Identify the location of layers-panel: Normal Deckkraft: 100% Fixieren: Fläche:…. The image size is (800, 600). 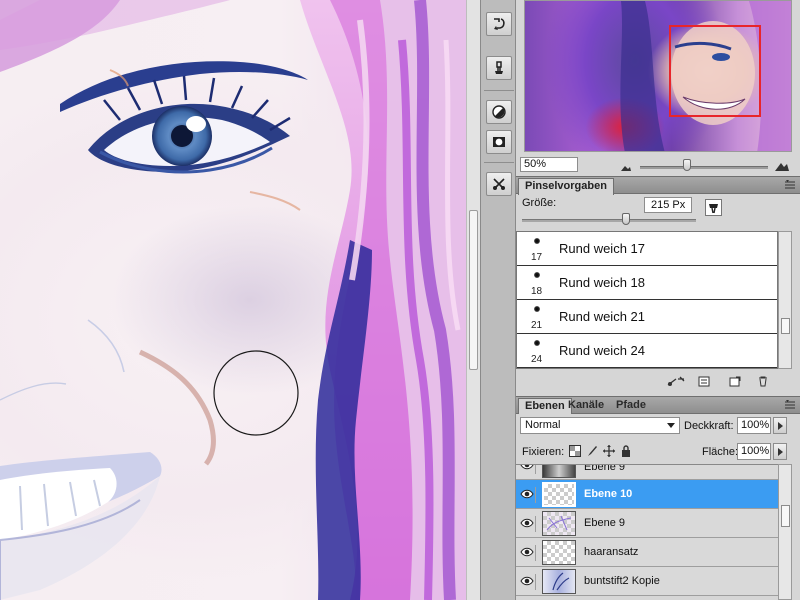
(658, 507).